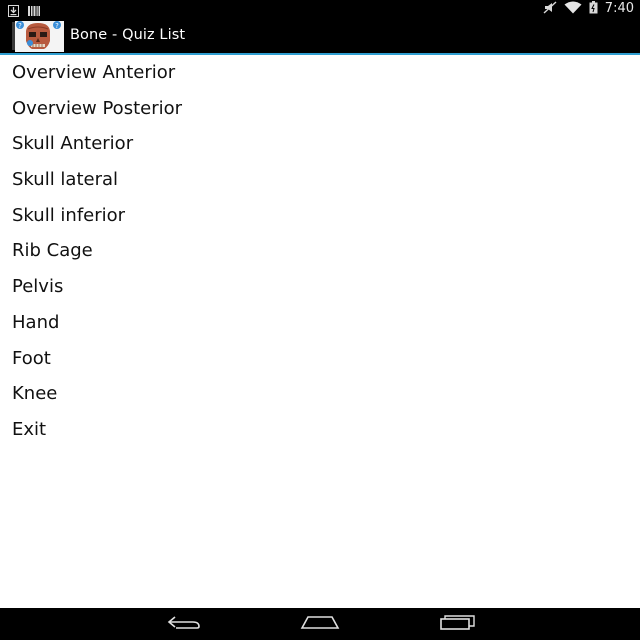 The width and height of the screenshot is (640, 640). Describe the element at coordinates (573, 9) in the screenshot. I see `wifi-icon` at that location.